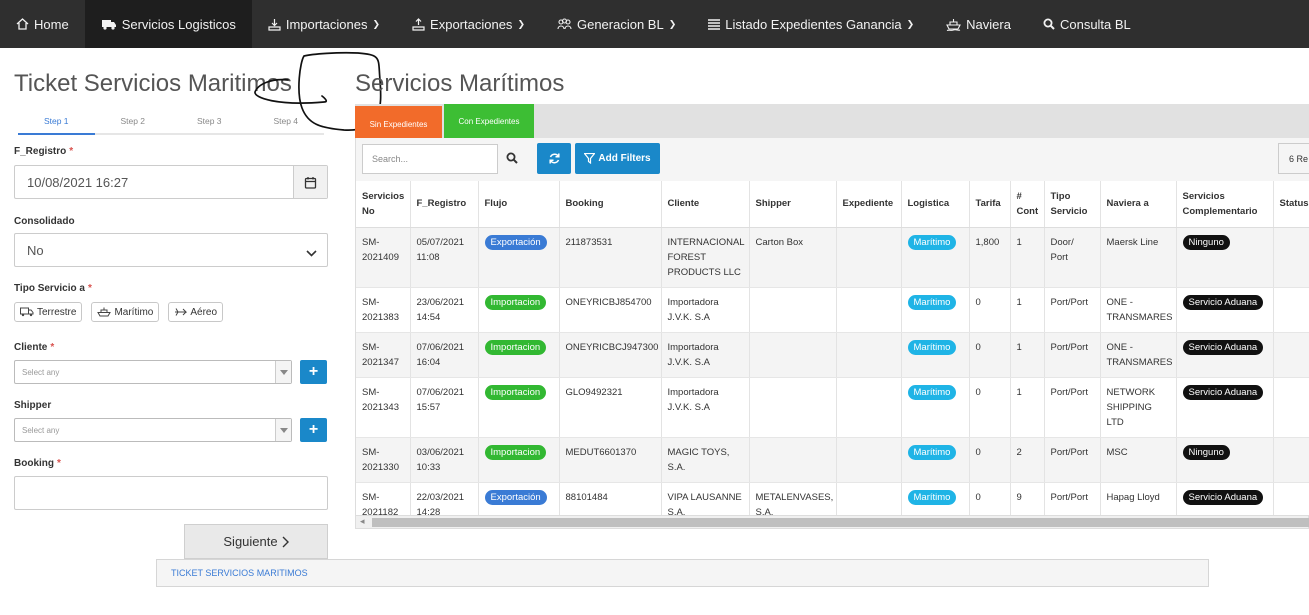 The height and width of the screenshot is (615, 1309). What do you see at coordinates (125, 312) in the screenshot?
I see `tipo-maritimo-button: Marítimo` at bounding box center [125, 312].